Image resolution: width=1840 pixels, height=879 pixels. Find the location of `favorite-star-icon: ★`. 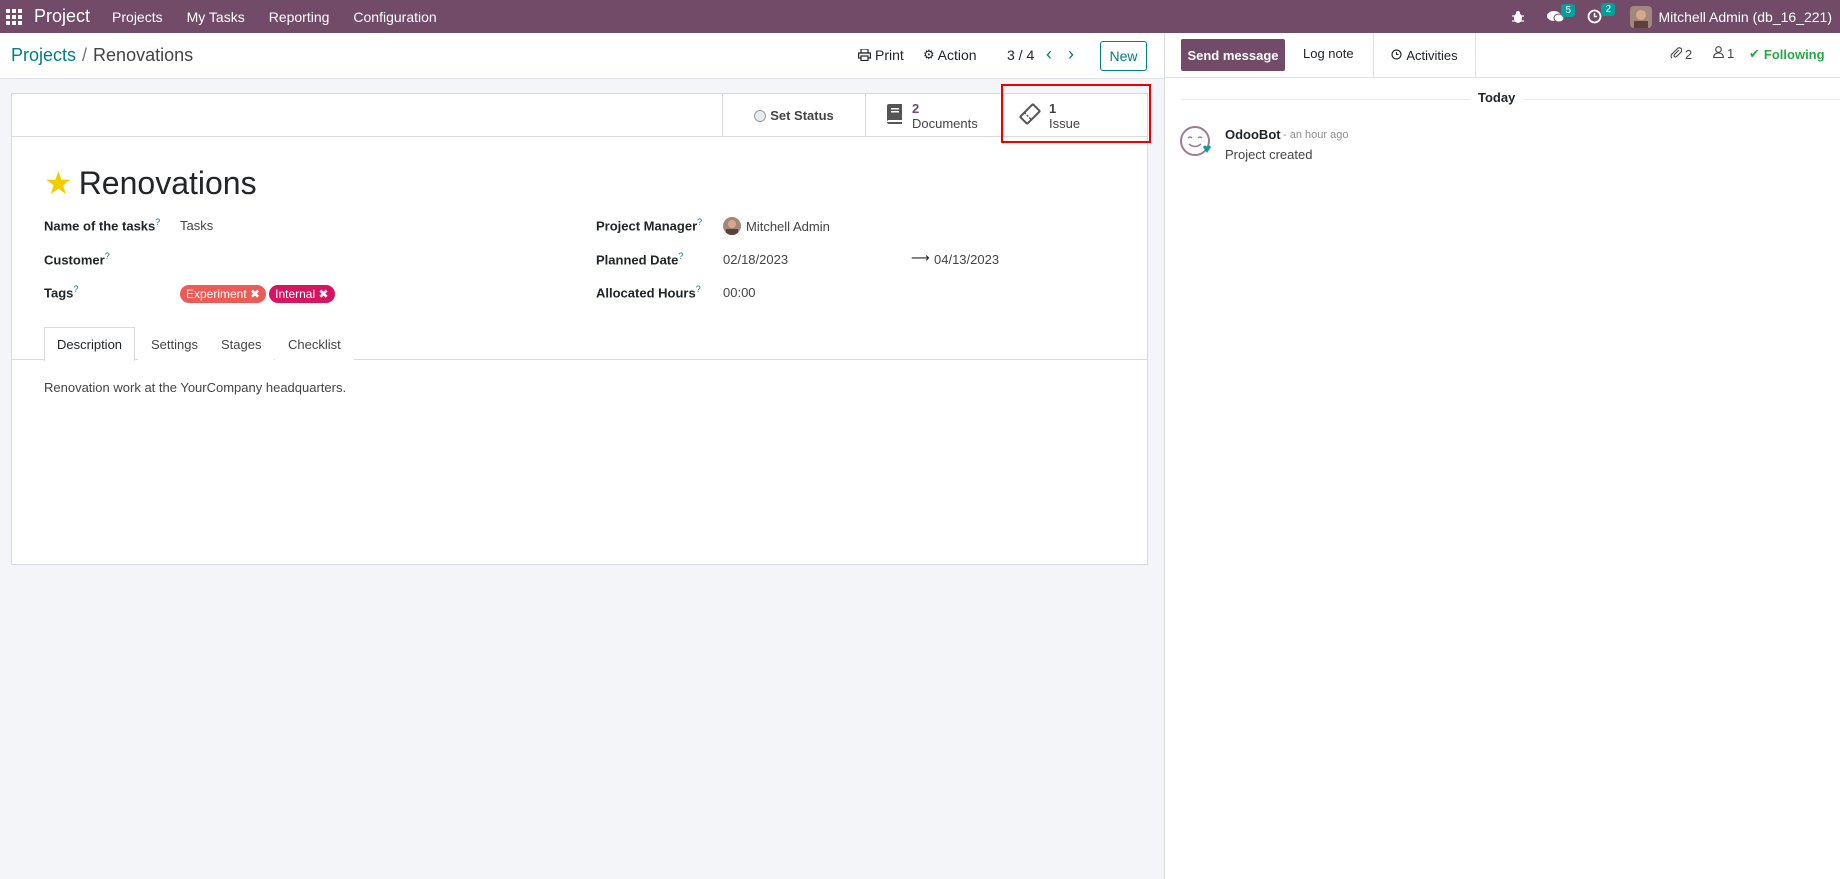

favorite-star-icon: ★ is located at coordinates (58, 183).